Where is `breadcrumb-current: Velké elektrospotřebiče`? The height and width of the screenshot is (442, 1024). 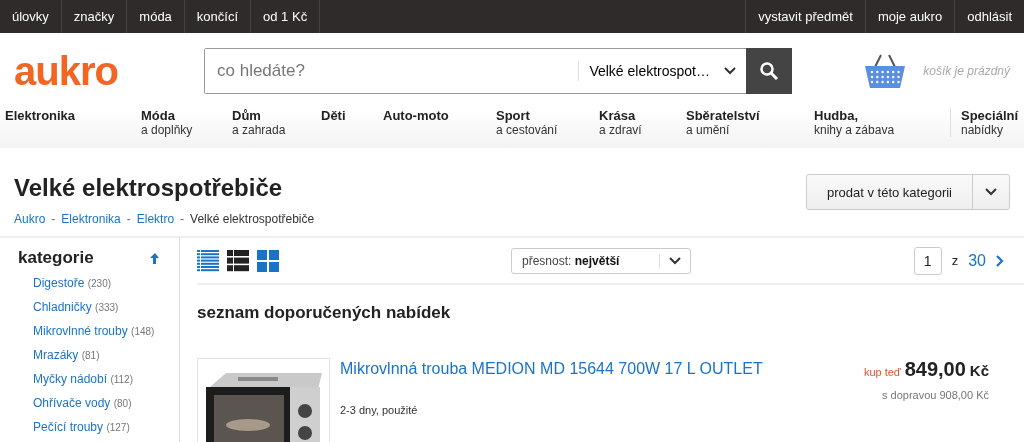 breadcrumb-current: Velké elektrospotřebiče is located at coordinates (252, 219).